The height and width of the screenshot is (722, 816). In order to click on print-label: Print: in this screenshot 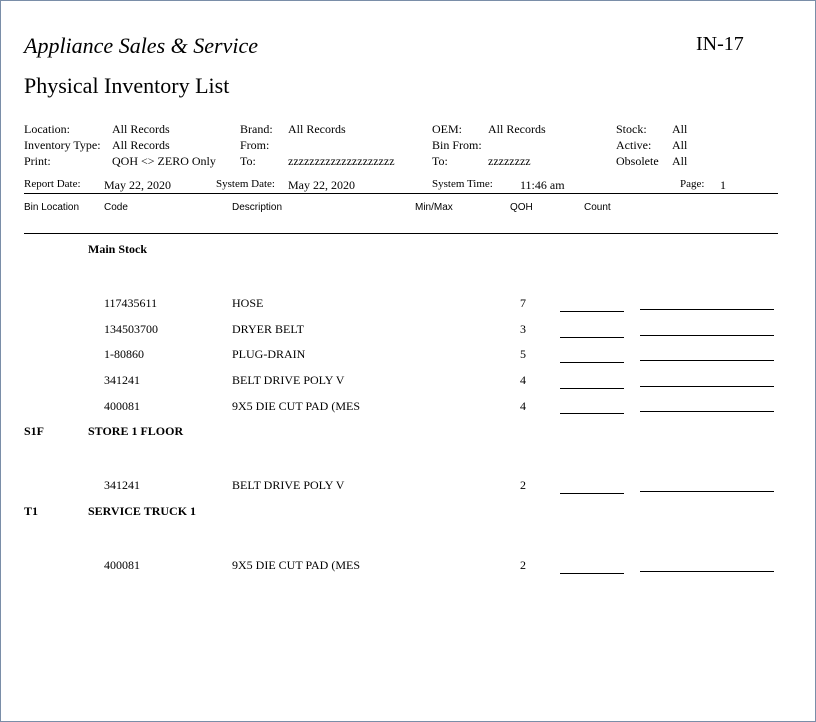, I will do `click(37, 161)`.